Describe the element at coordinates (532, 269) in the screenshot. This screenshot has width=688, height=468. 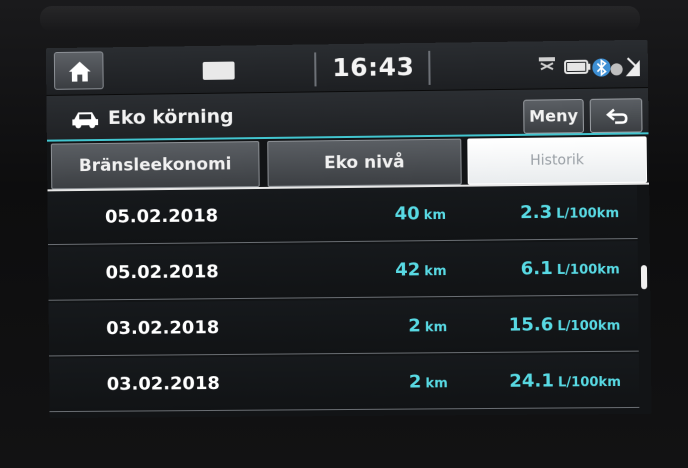
I see `trip-consumption: 6.1 L/100km` at that location.